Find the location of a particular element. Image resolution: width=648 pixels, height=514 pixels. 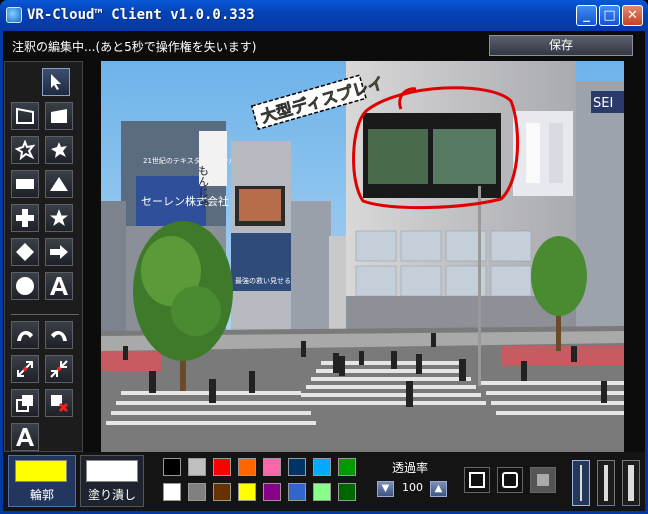

shape-filled-button is located at coordinates (543, 480).